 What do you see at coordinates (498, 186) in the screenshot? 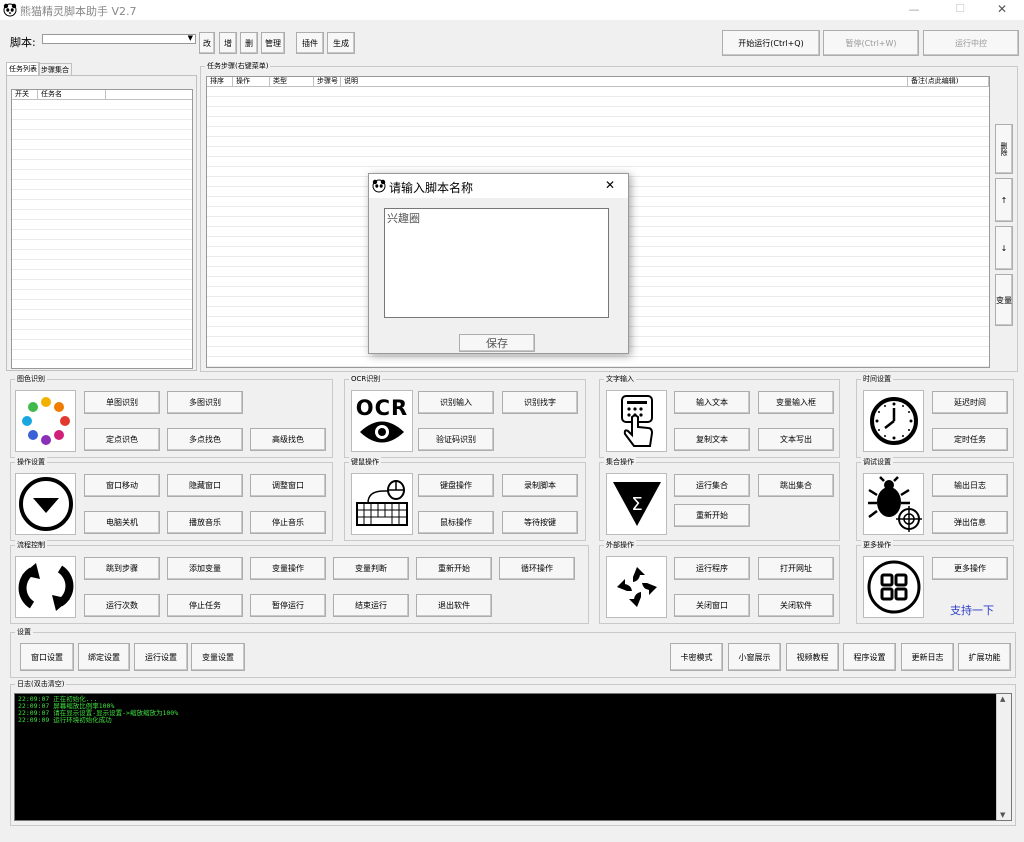
I see `dialog-title-bar: 请输入脚本名称 ✕` at bounding box center [498, 186].